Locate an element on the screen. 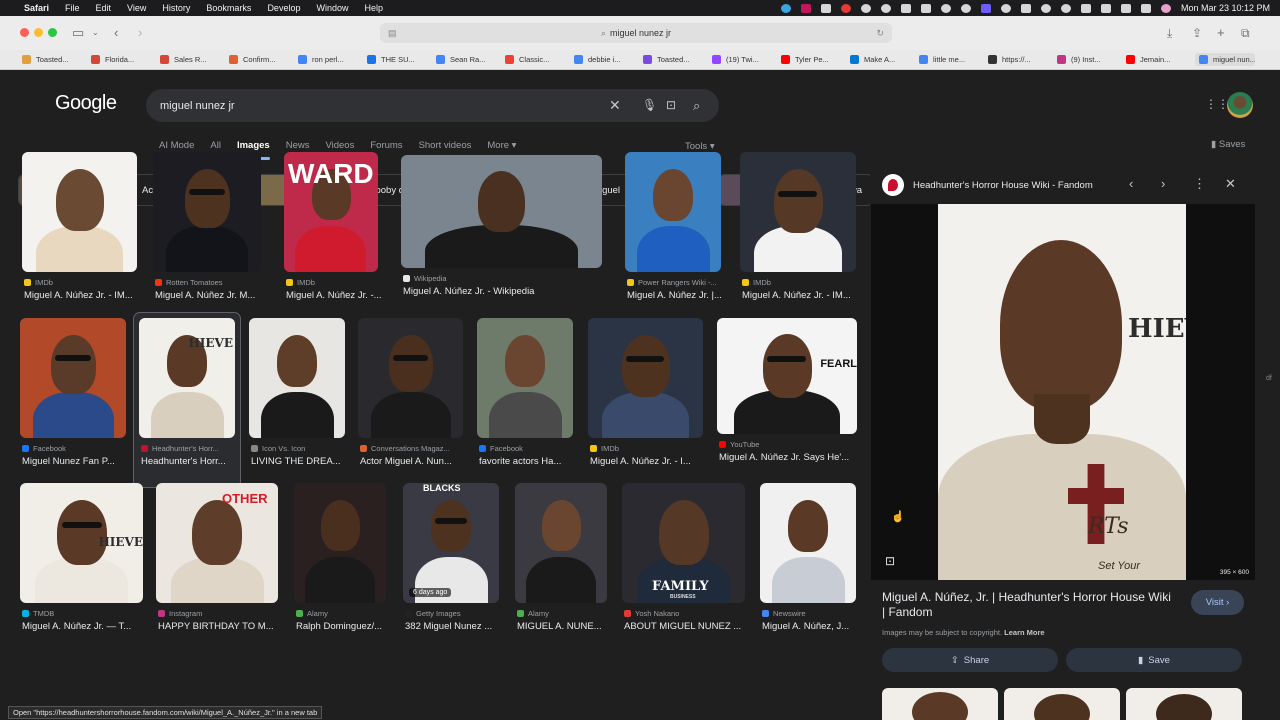 This screenshot has height=720, width=1280. address-bar: ▤ ⌕ miguel nunez jr ↻ is located at coordinates (636, 33).